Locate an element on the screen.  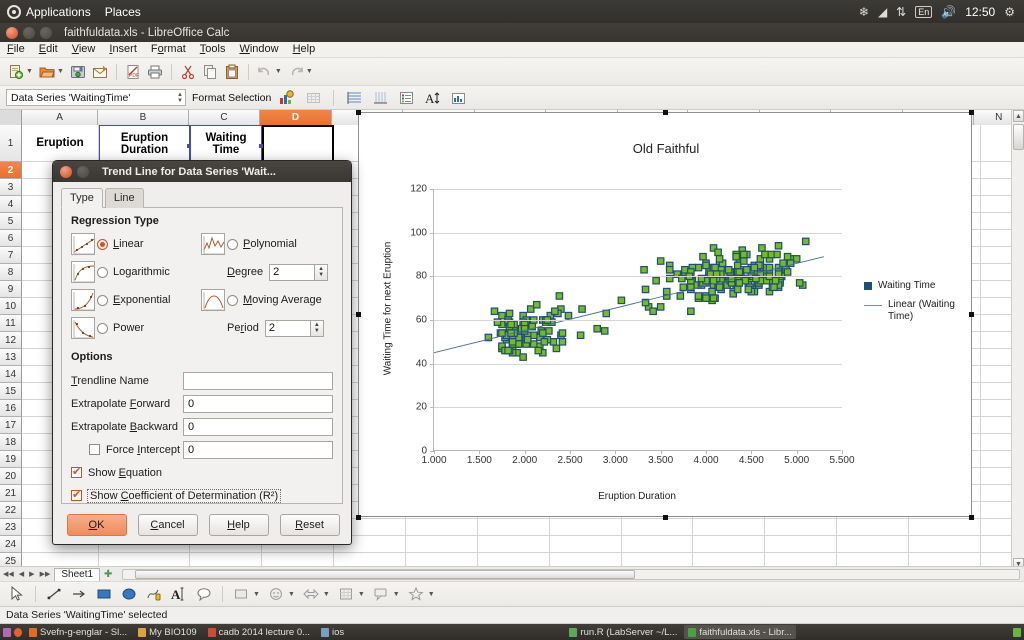
last-sheet-icon: ▶▶ is located at coordinates (45, 574).